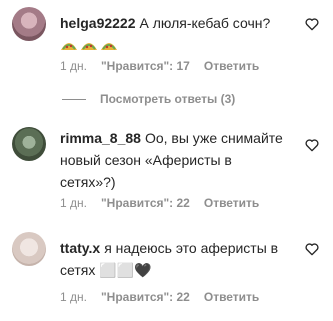 The width and height of the screenshot is (333, 321). I want to click on emoji-row, so click(90, 45).